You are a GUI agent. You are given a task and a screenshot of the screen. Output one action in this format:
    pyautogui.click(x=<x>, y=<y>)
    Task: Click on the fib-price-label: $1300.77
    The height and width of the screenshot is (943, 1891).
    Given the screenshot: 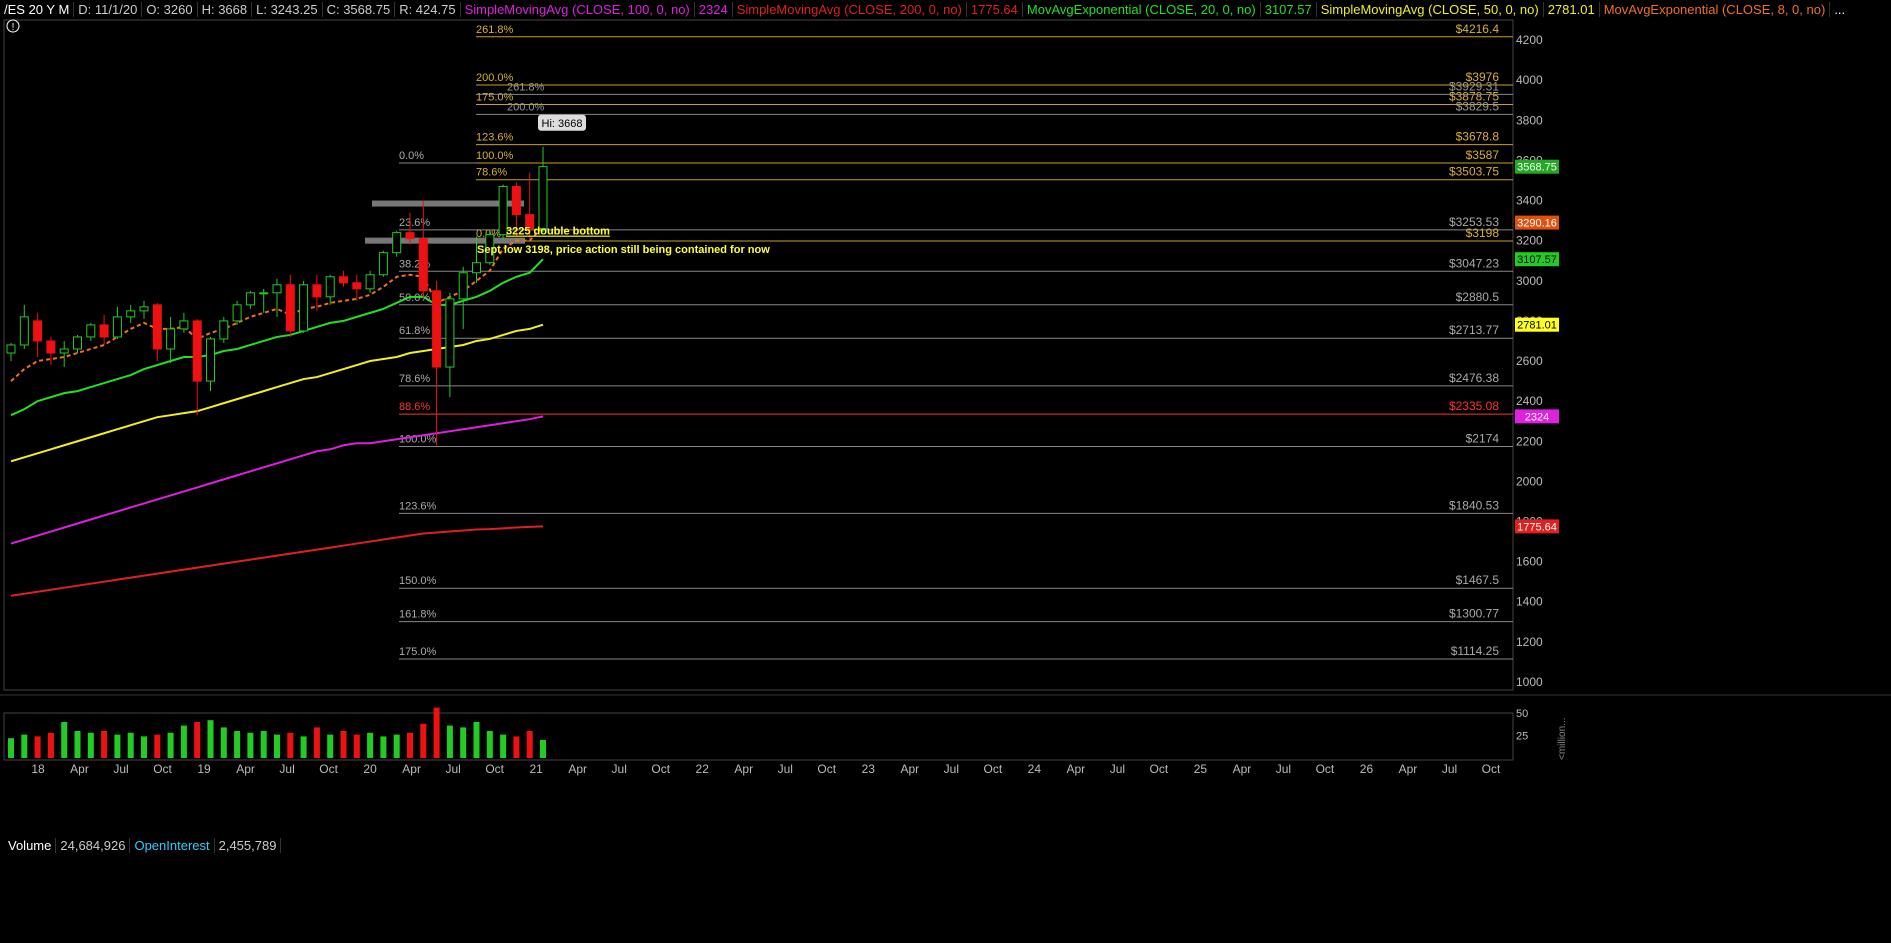 What is the action you would take?
    pyautogui.click(x=1474, y=614)
    